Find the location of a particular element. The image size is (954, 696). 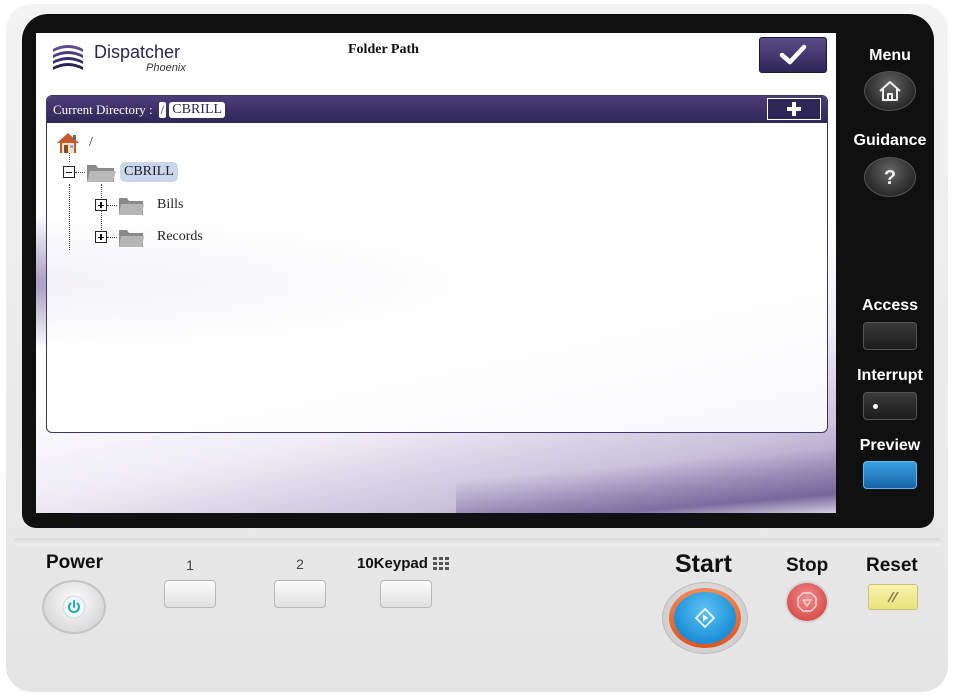

power-button is located at coordinates (74, 607).